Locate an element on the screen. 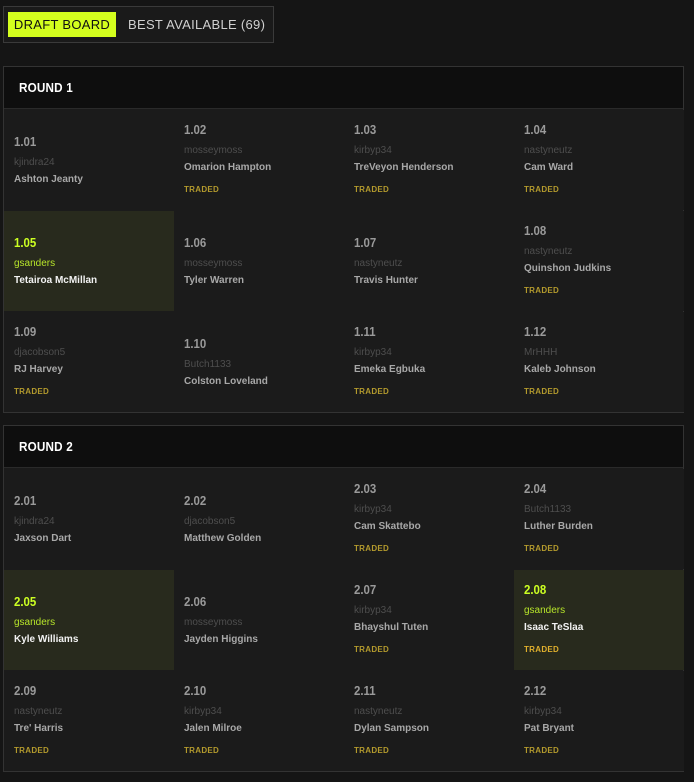 This screenshot has width=694, height=782. pick-number: 2.09 is located at coordinates (25, 690).